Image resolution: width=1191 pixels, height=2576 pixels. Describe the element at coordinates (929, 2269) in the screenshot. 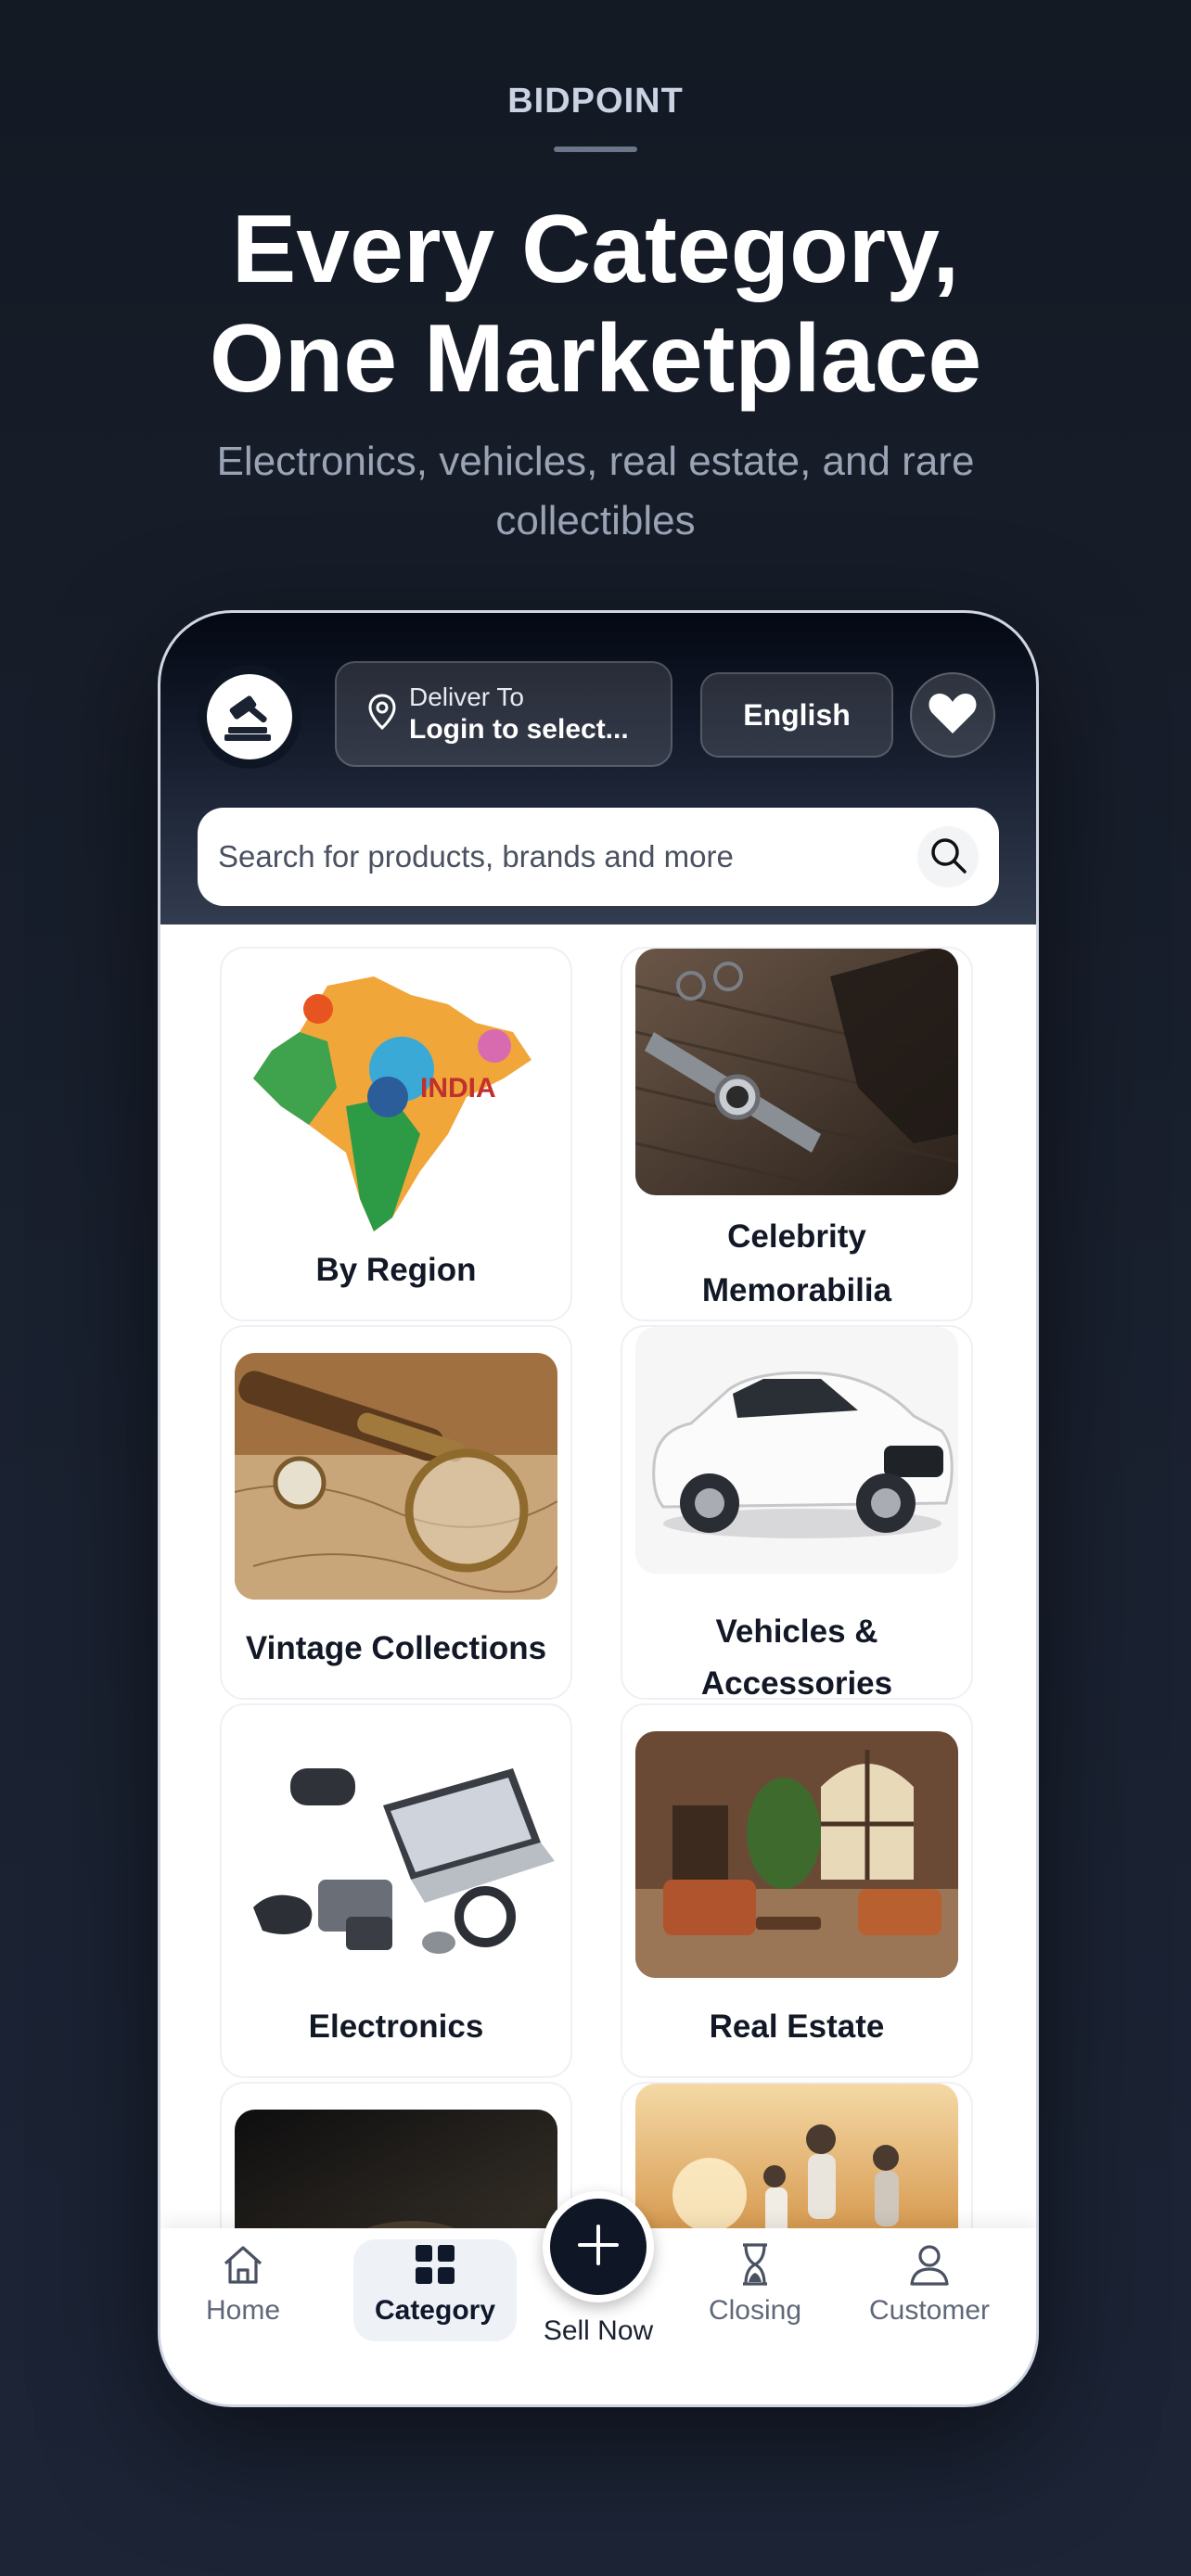

I see `user-icon` at that location.